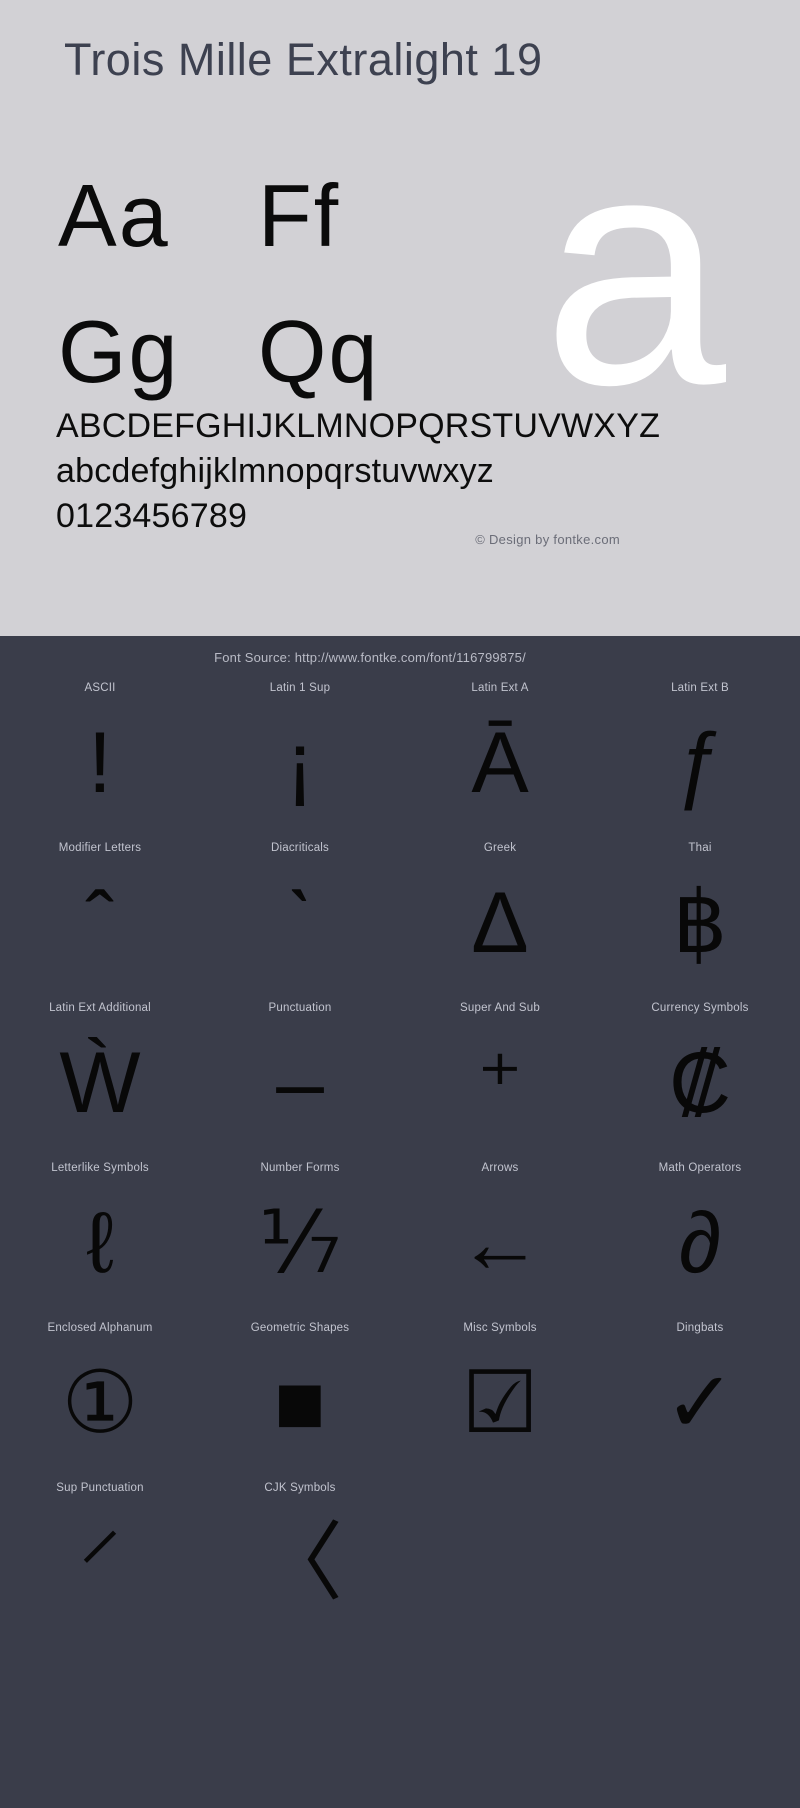 This screenshot has height=1808, width=800. I want to click on sample-pair-qq: Qq, so click(319, 351).